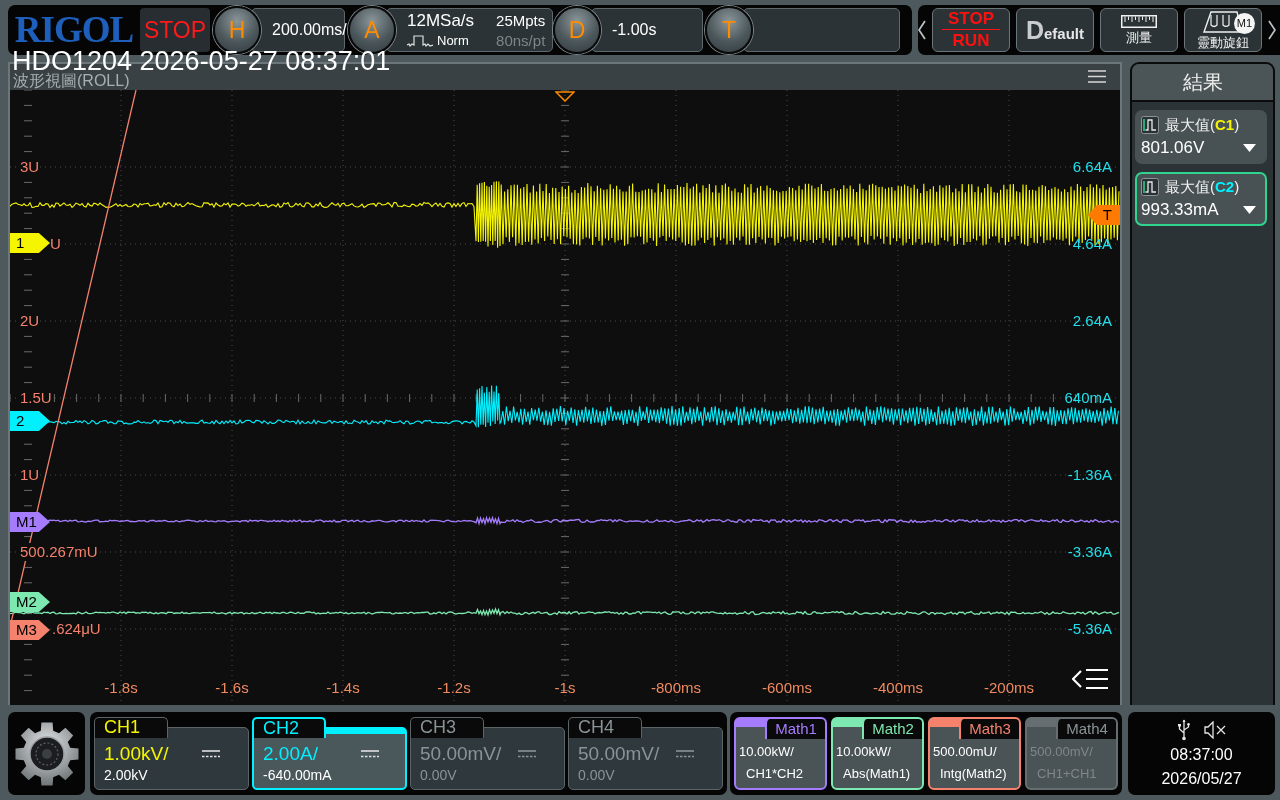 The width and height of the screenshot is (1280, 800). What do you see at coordinates (1092, 244) in the screenshot?
I see `scale-label: 4.64A` at bounding box center [1092, 244].